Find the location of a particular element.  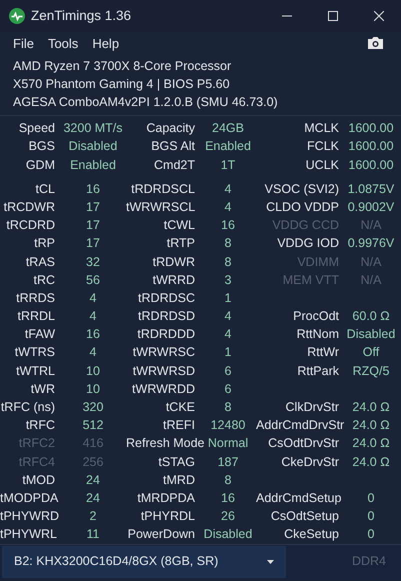

timing-value: 416 is located at coordinates (93, 443).